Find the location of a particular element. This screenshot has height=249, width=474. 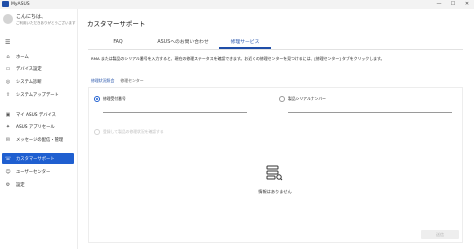

sidebar-item-label: メッセージの配信・管理 is located at coordinates (40, 140).